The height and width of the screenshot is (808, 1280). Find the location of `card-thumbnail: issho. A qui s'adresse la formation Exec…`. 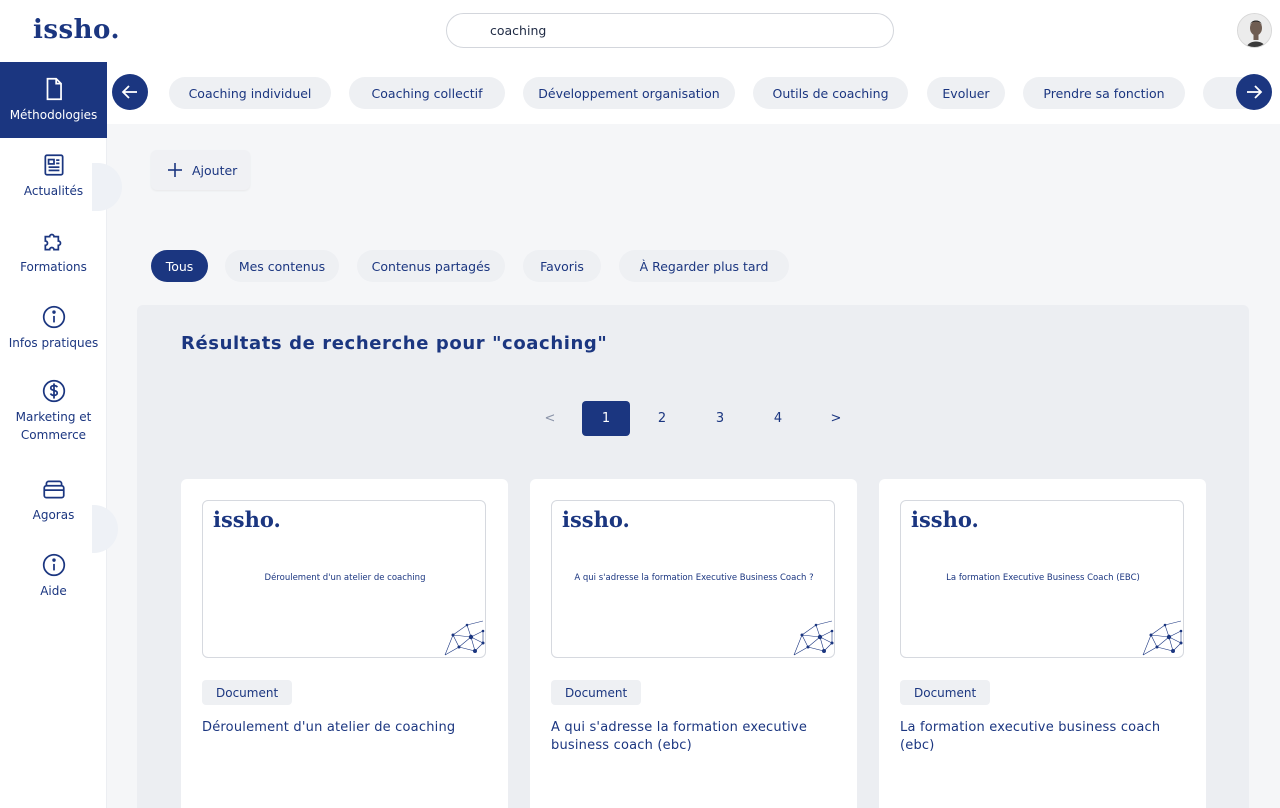

card-thumbnail: issho. A qui s'adresse la formation Exec… is located at coordinates (693, 579).